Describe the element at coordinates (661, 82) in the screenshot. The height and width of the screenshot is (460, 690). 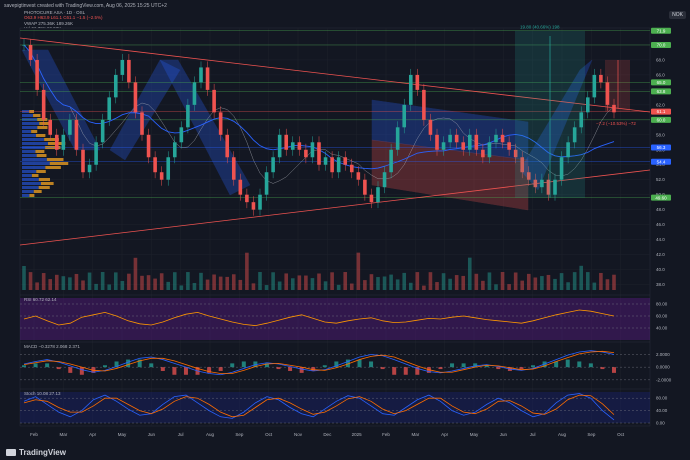
I see `price-label: 65.0` at that location.